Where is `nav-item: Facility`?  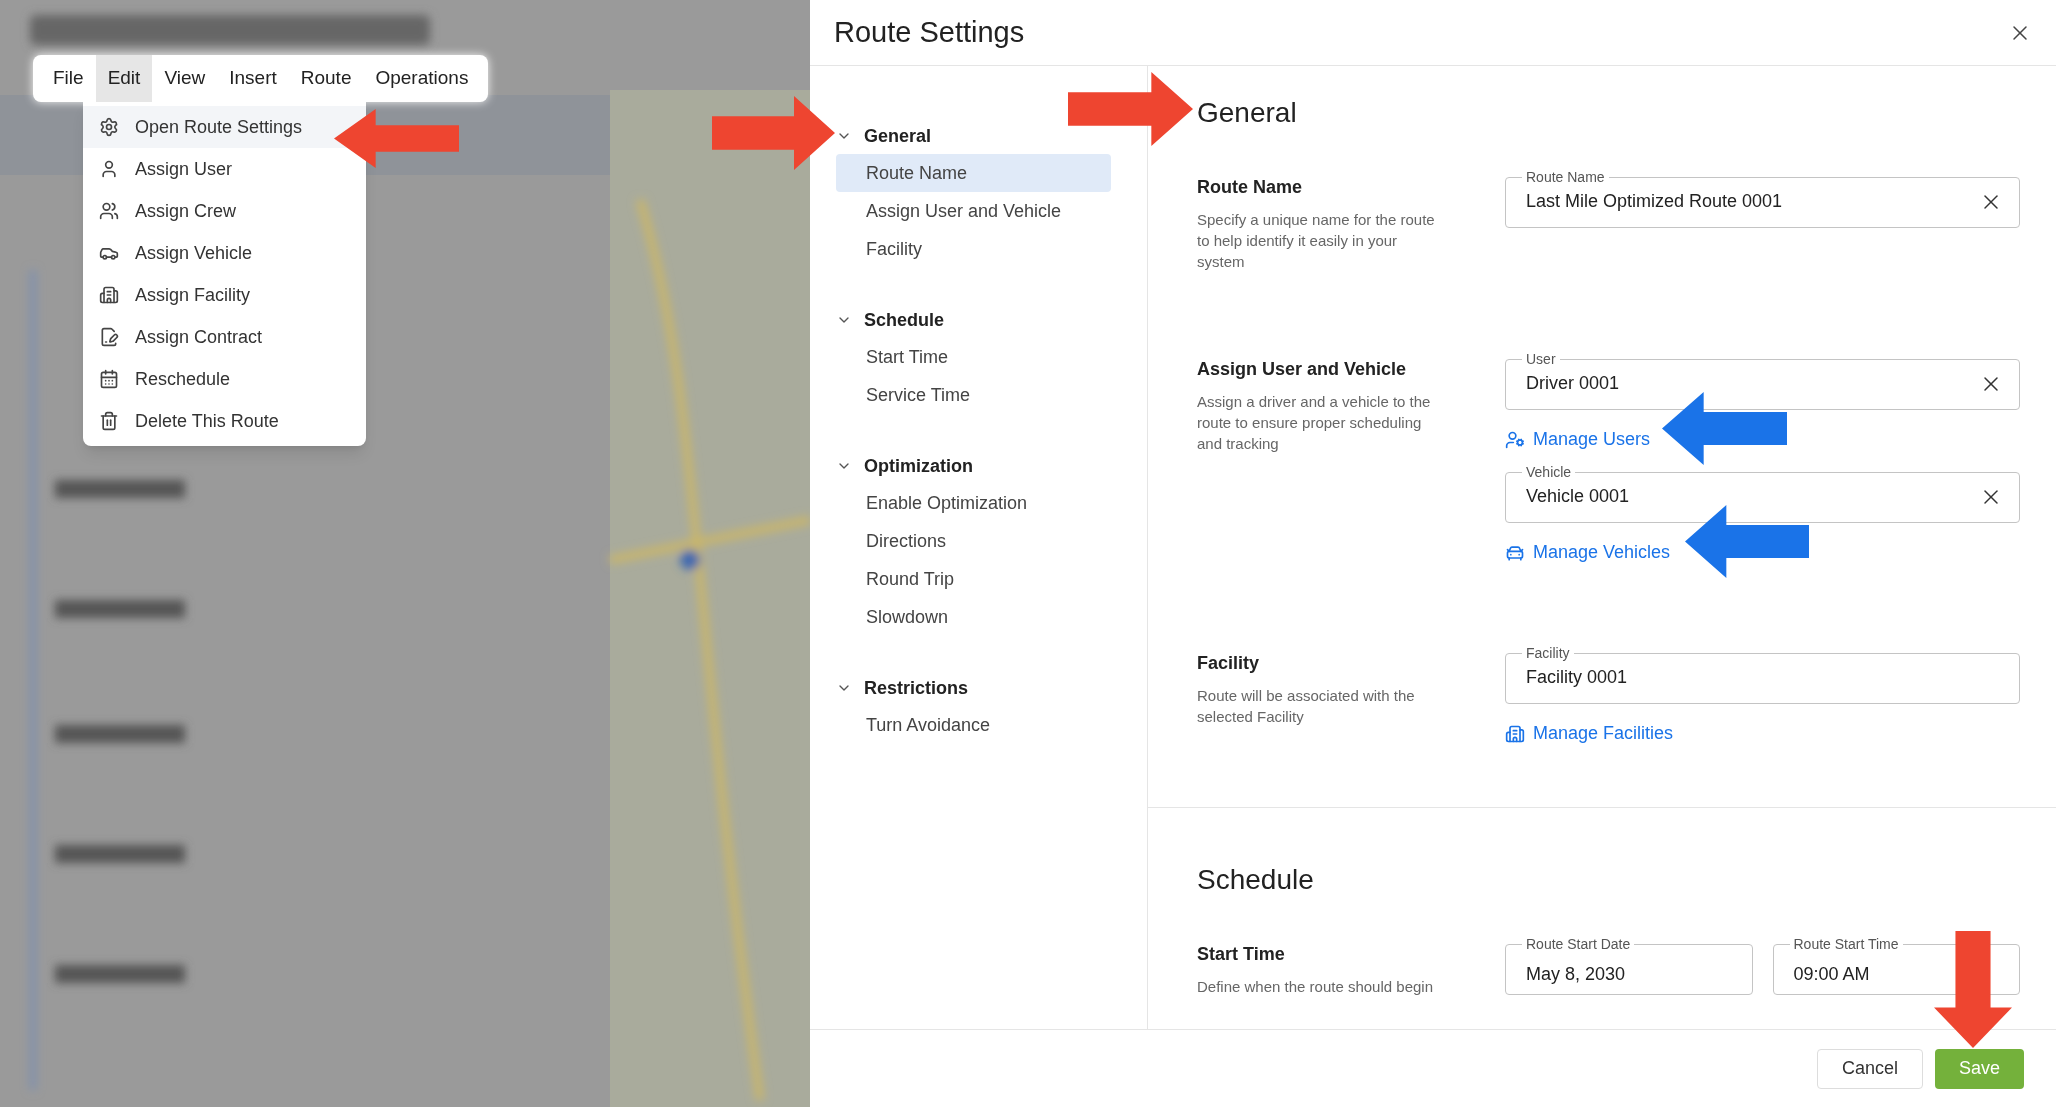
nav-item: Facility is located at coordinates (973, 249).